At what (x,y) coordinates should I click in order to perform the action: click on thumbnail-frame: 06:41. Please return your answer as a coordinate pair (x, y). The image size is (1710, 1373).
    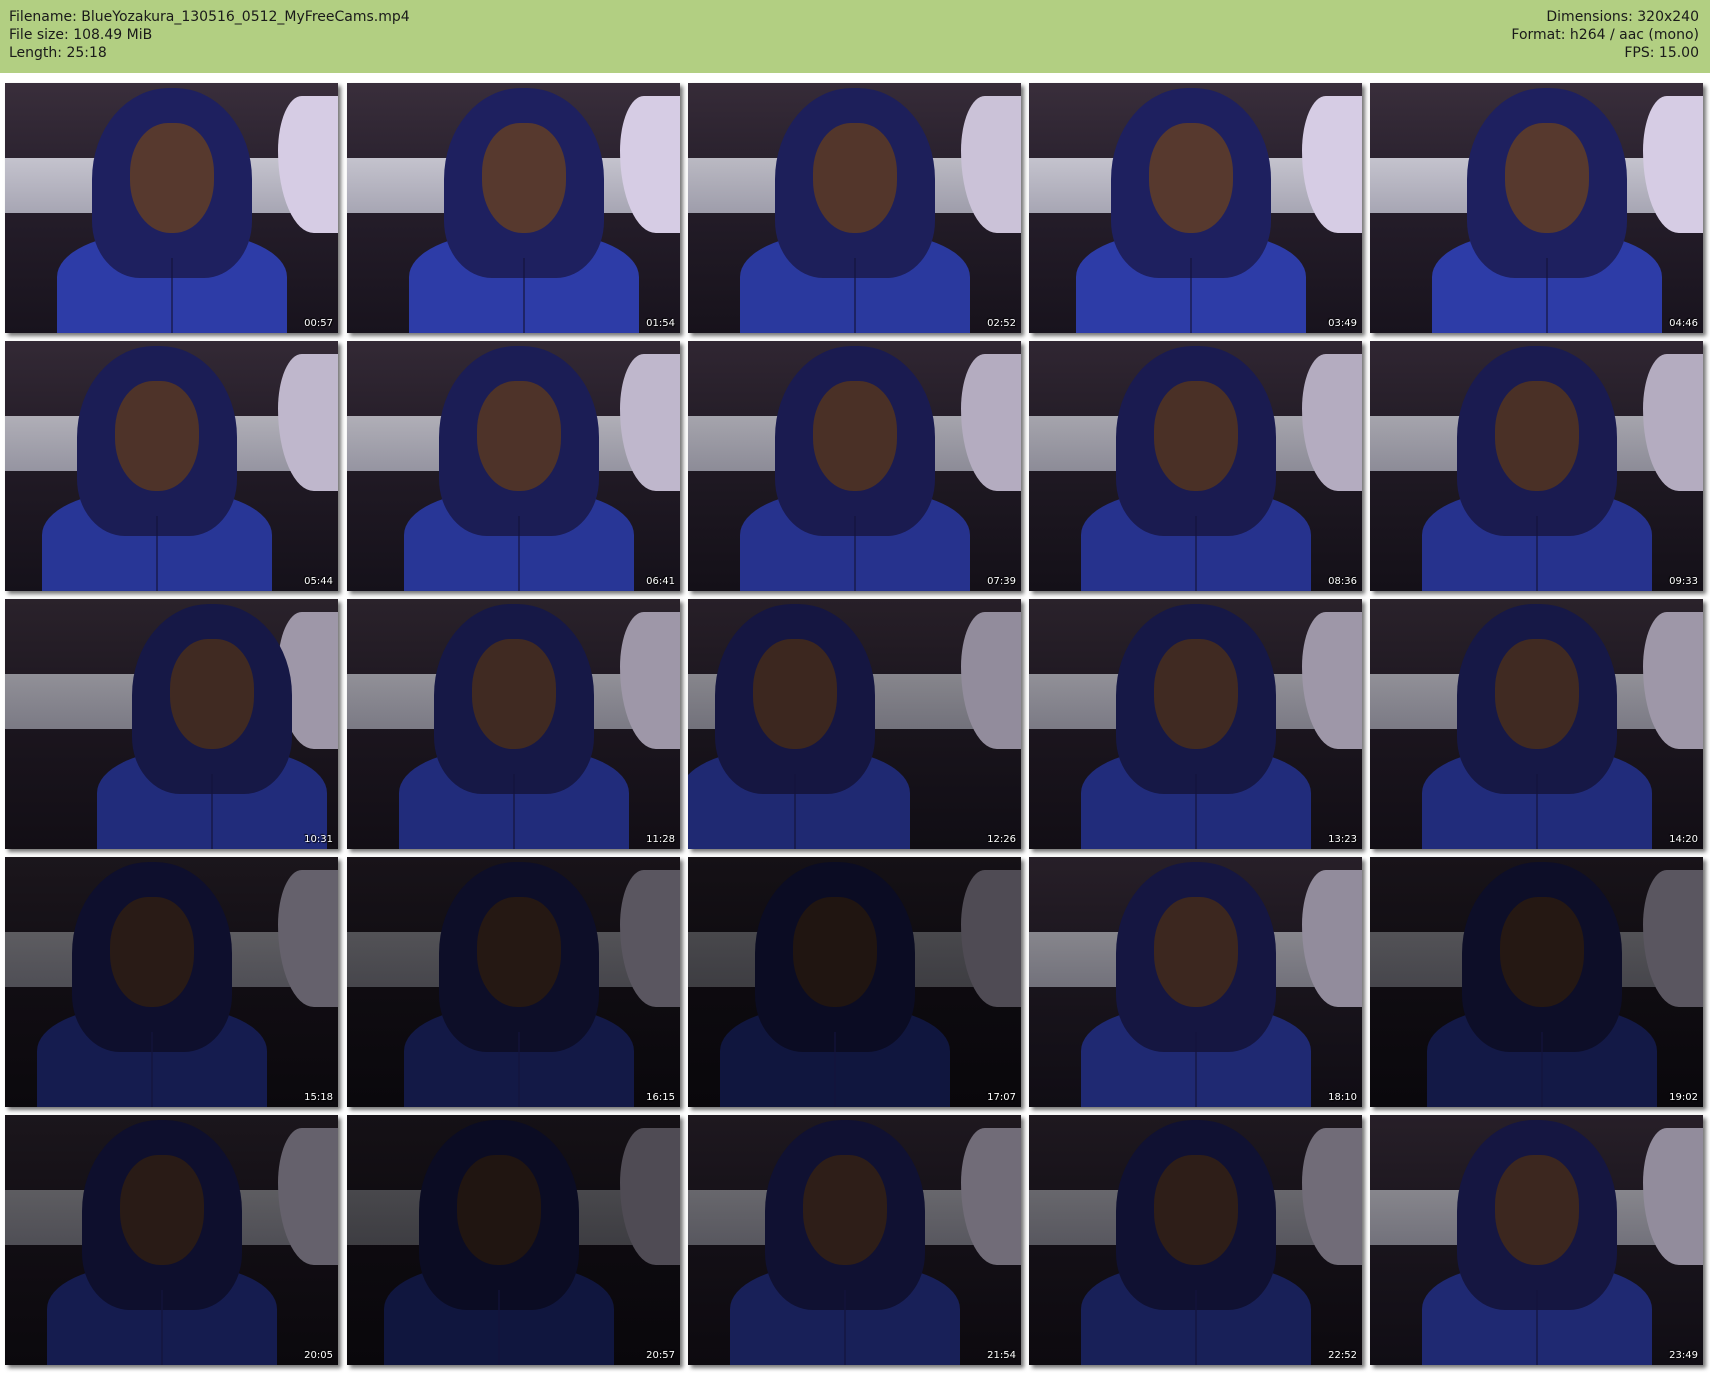
    Looking at the image, I should click on (513, 466).